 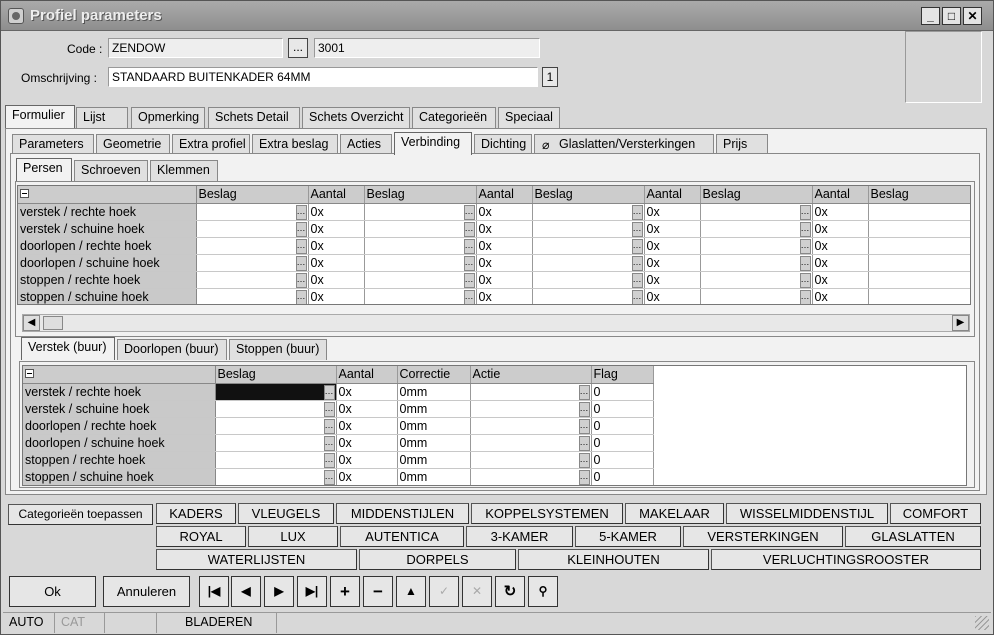 What do you see at coordinates (214, 591) in the screenshot?
I see `first-record-button: |◀` at bounding box center [214, 591].